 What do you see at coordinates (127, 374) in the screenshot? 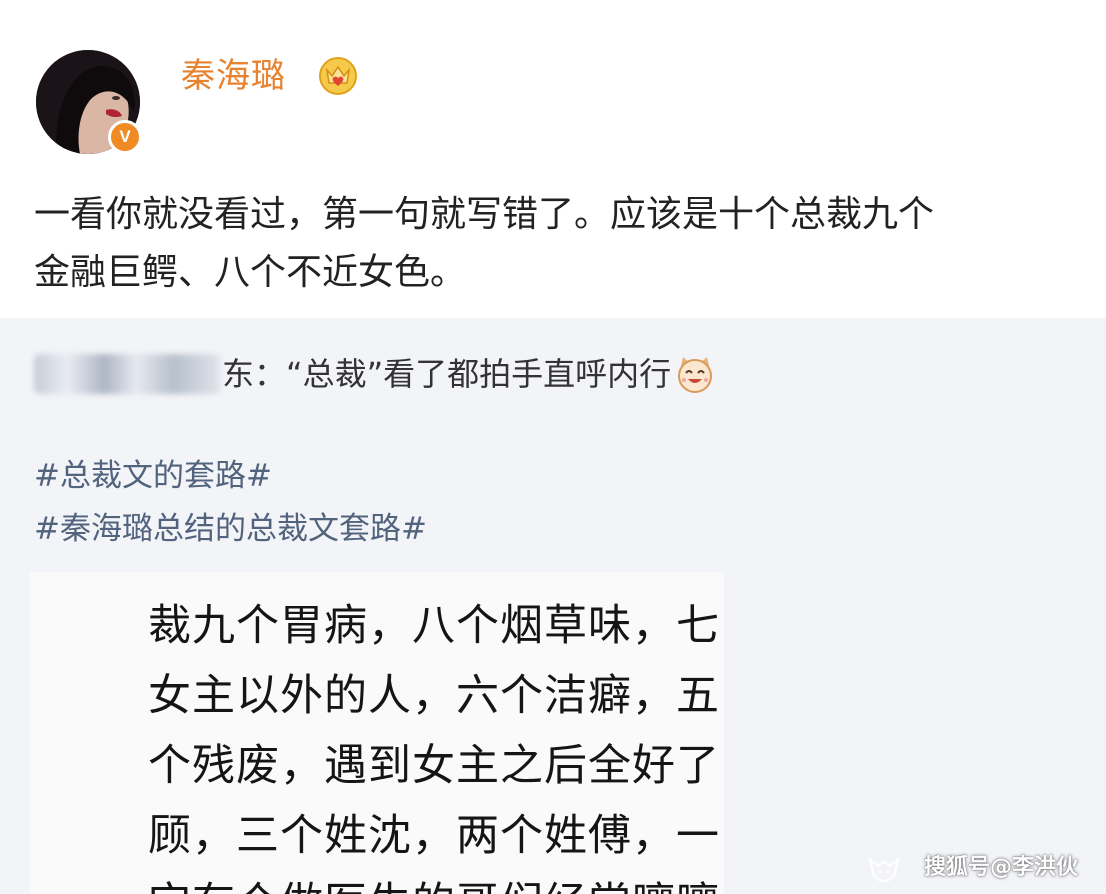
I see `blurred-username` at bounding box center [127, 374].